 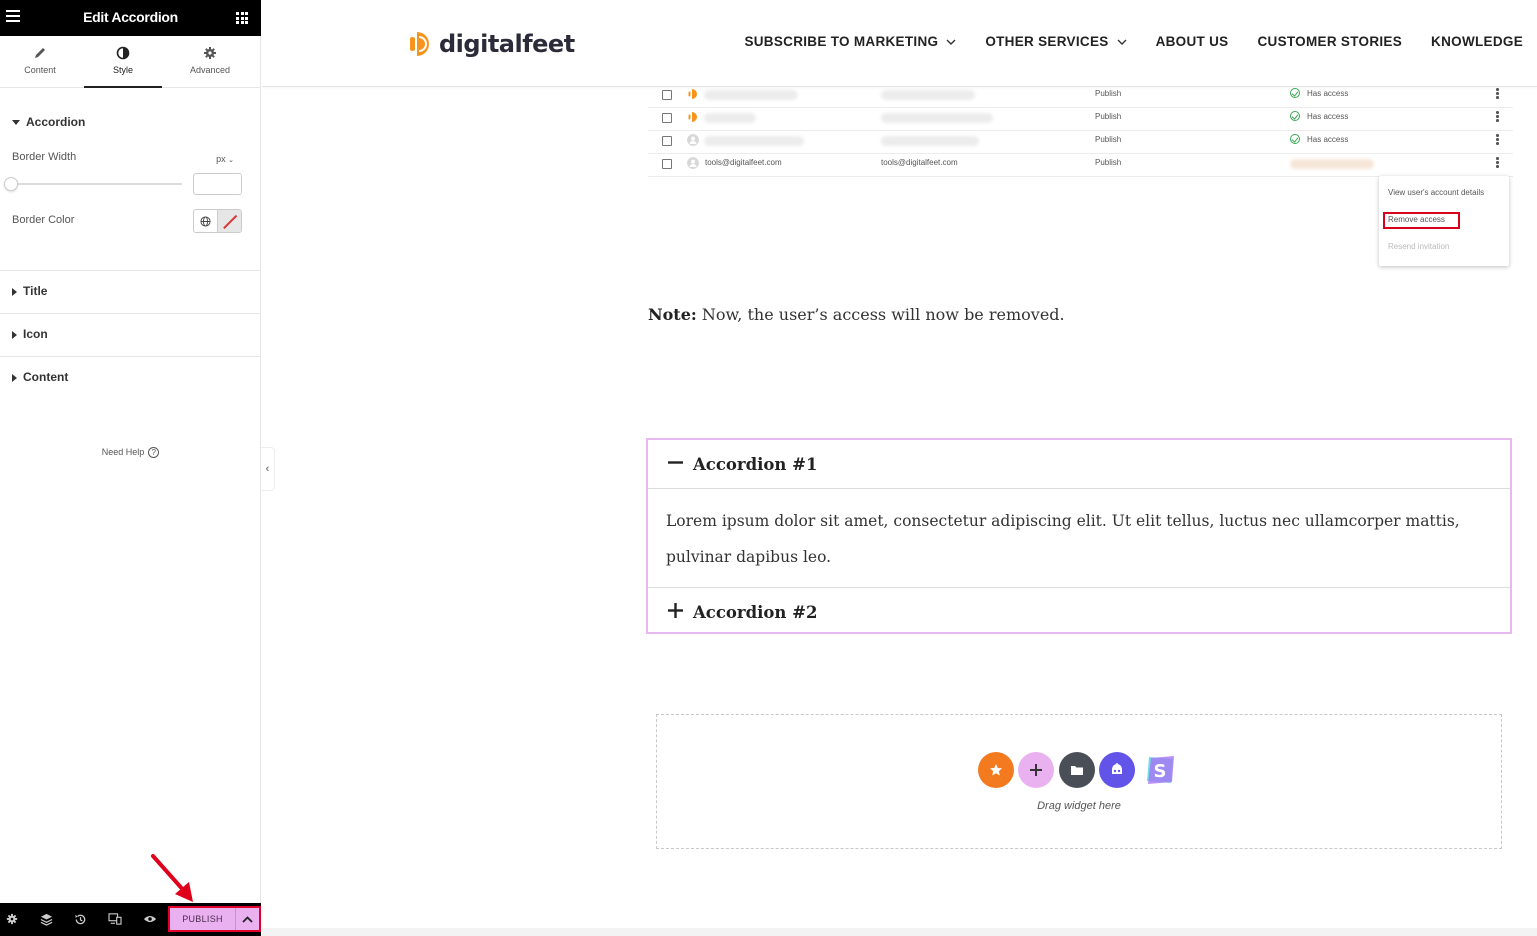 I want to click on favorites-star-button, so click(x=996, y=770).